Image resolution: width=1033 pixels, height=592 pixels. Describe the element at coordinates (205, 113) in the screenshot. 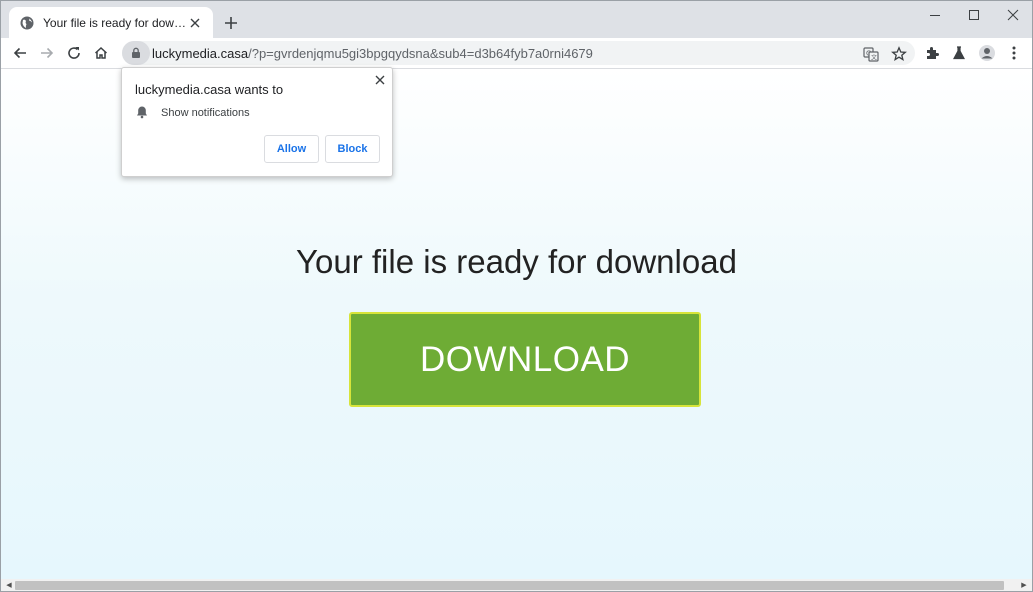

I see `permission-label: Show notifications` at that location.